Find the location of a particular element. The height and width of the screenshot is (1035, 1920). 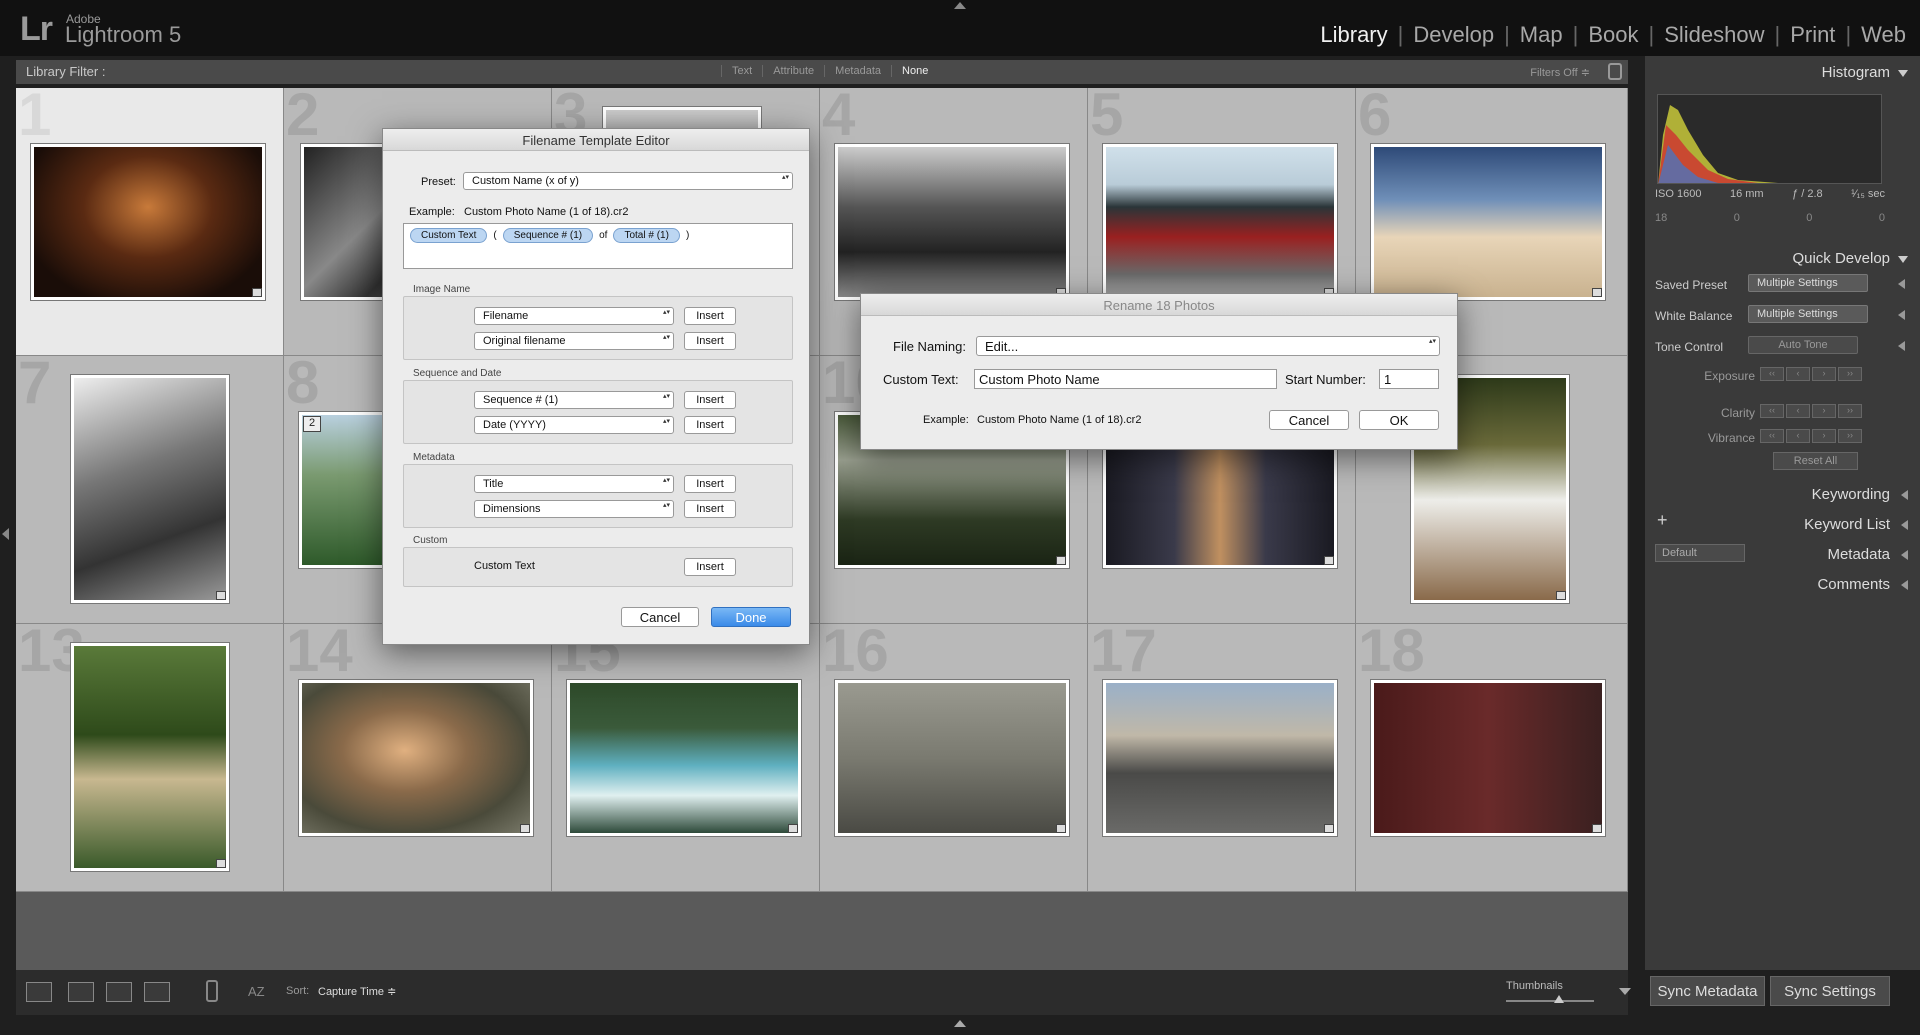

add-keyword-icon: + is located at coordinates (1662, 520).